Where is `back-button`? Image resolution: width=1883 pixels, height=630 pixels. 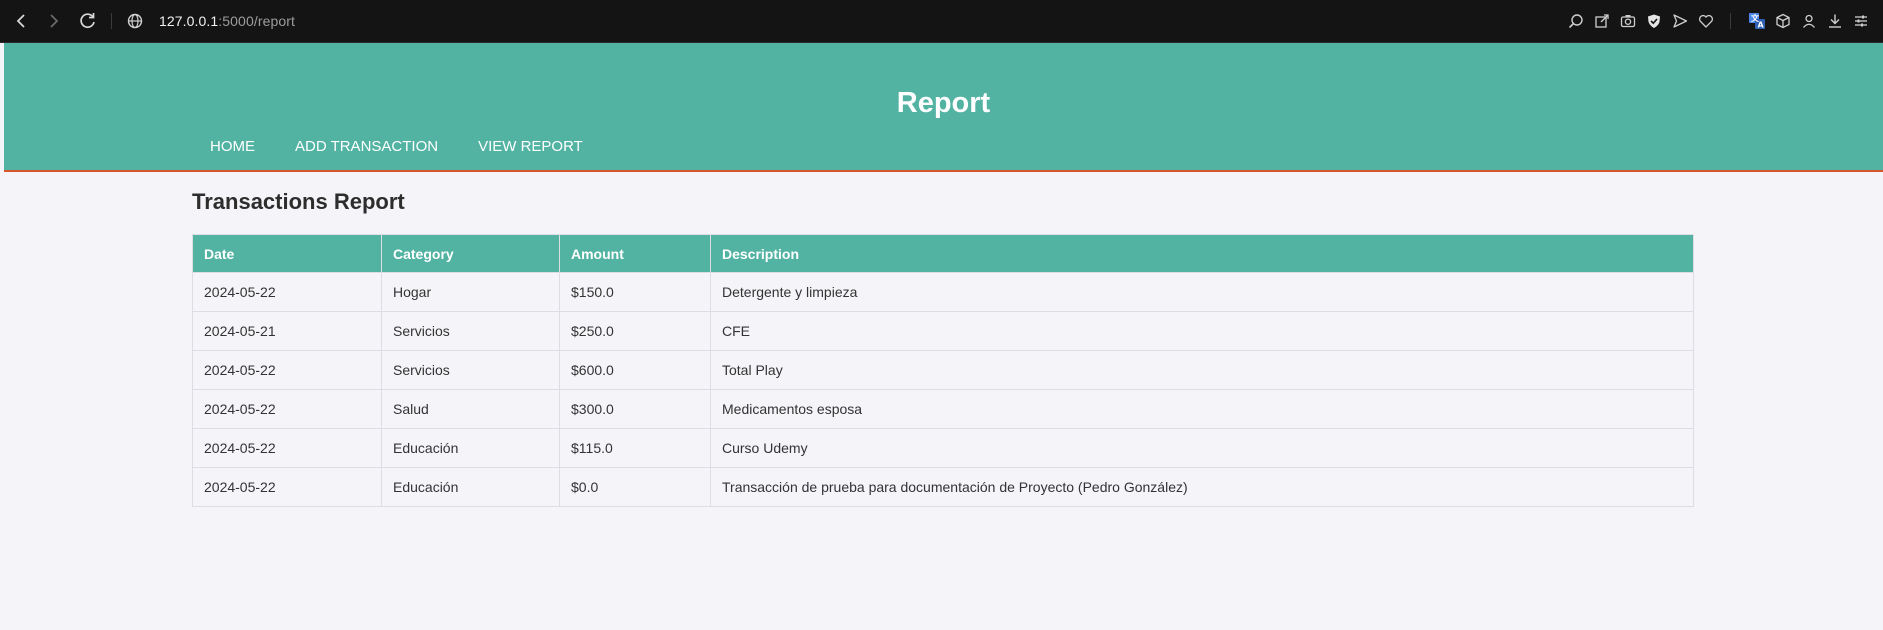
back-button is located at coordinates (21, 21).